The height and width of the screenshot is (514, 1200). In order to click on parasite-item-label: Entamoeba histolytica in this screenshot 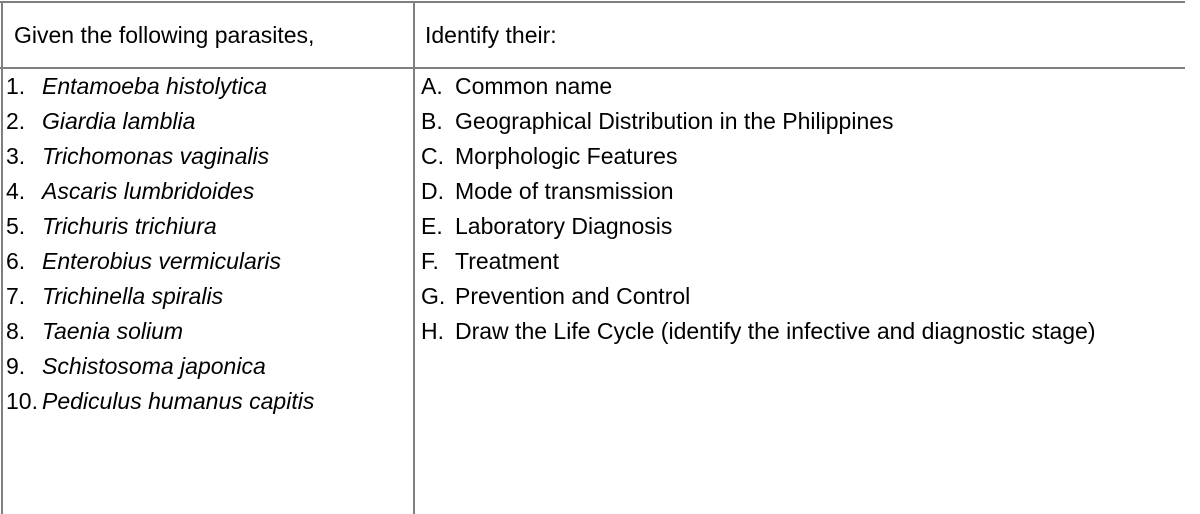, I will do `click(155, 86)`.